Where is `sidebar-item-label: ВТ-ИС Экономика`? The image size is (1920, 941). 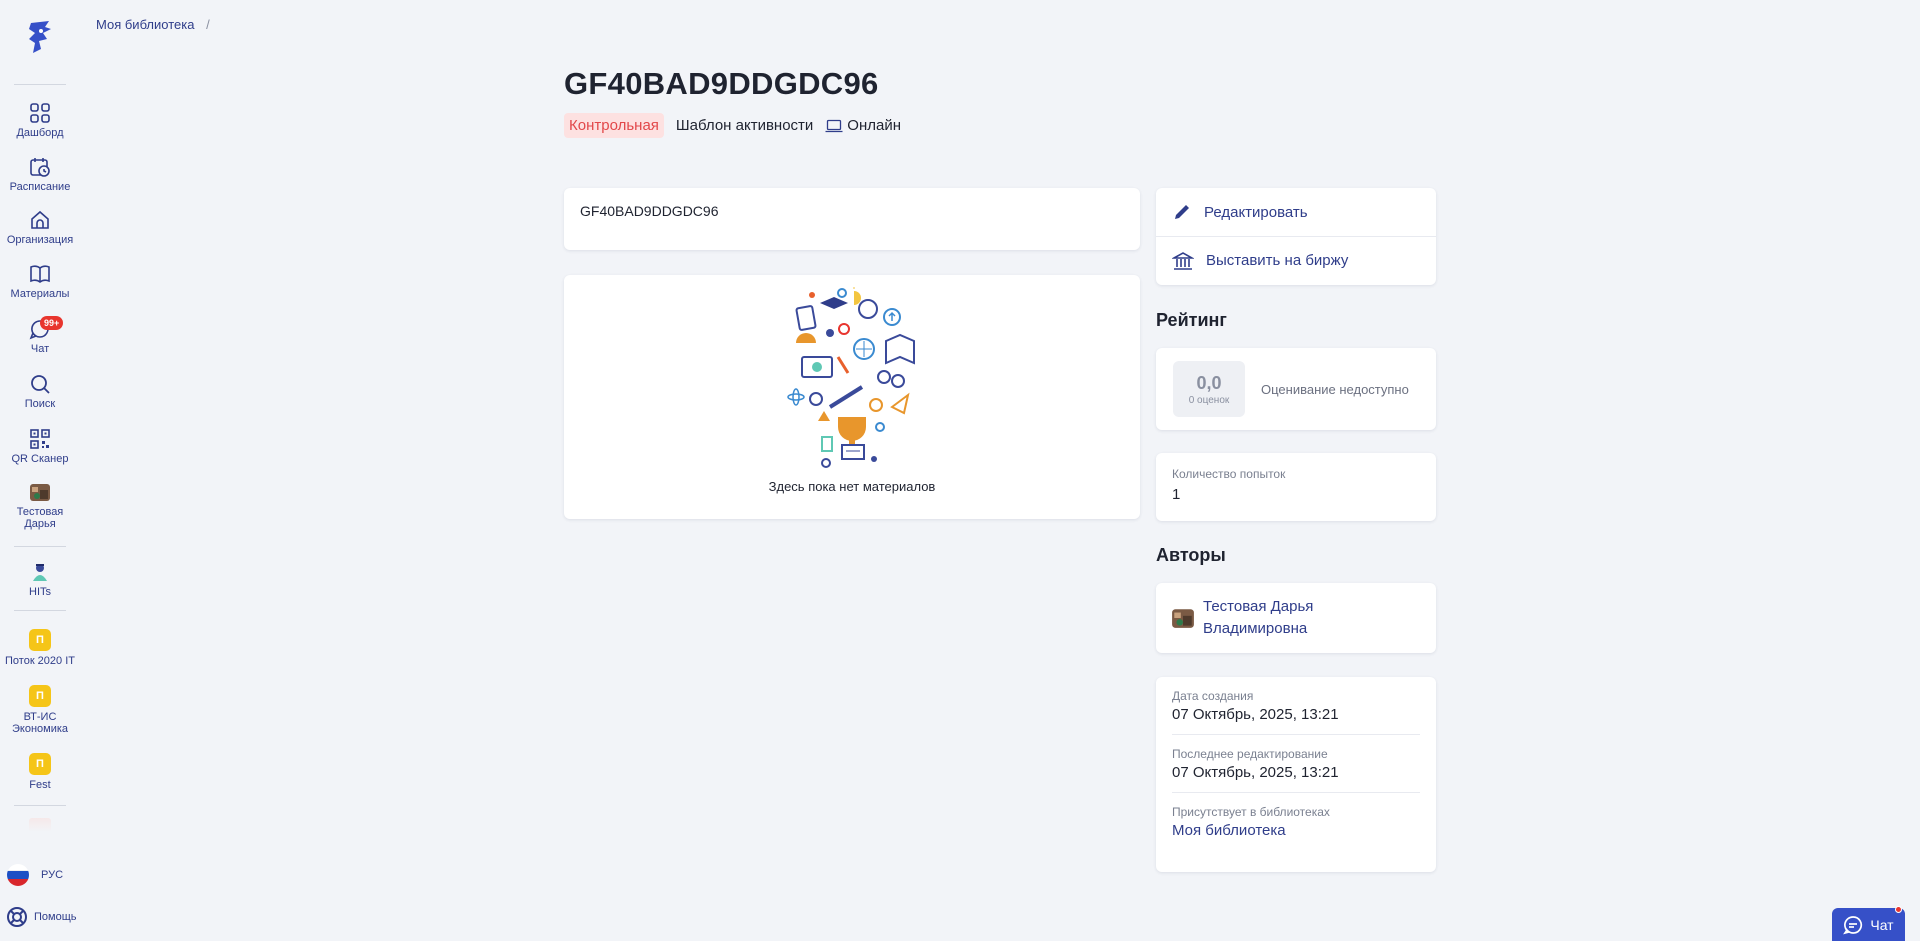 sidebar-item-label: ВТ-ИС Экономика is located at coordinates (40, 723).